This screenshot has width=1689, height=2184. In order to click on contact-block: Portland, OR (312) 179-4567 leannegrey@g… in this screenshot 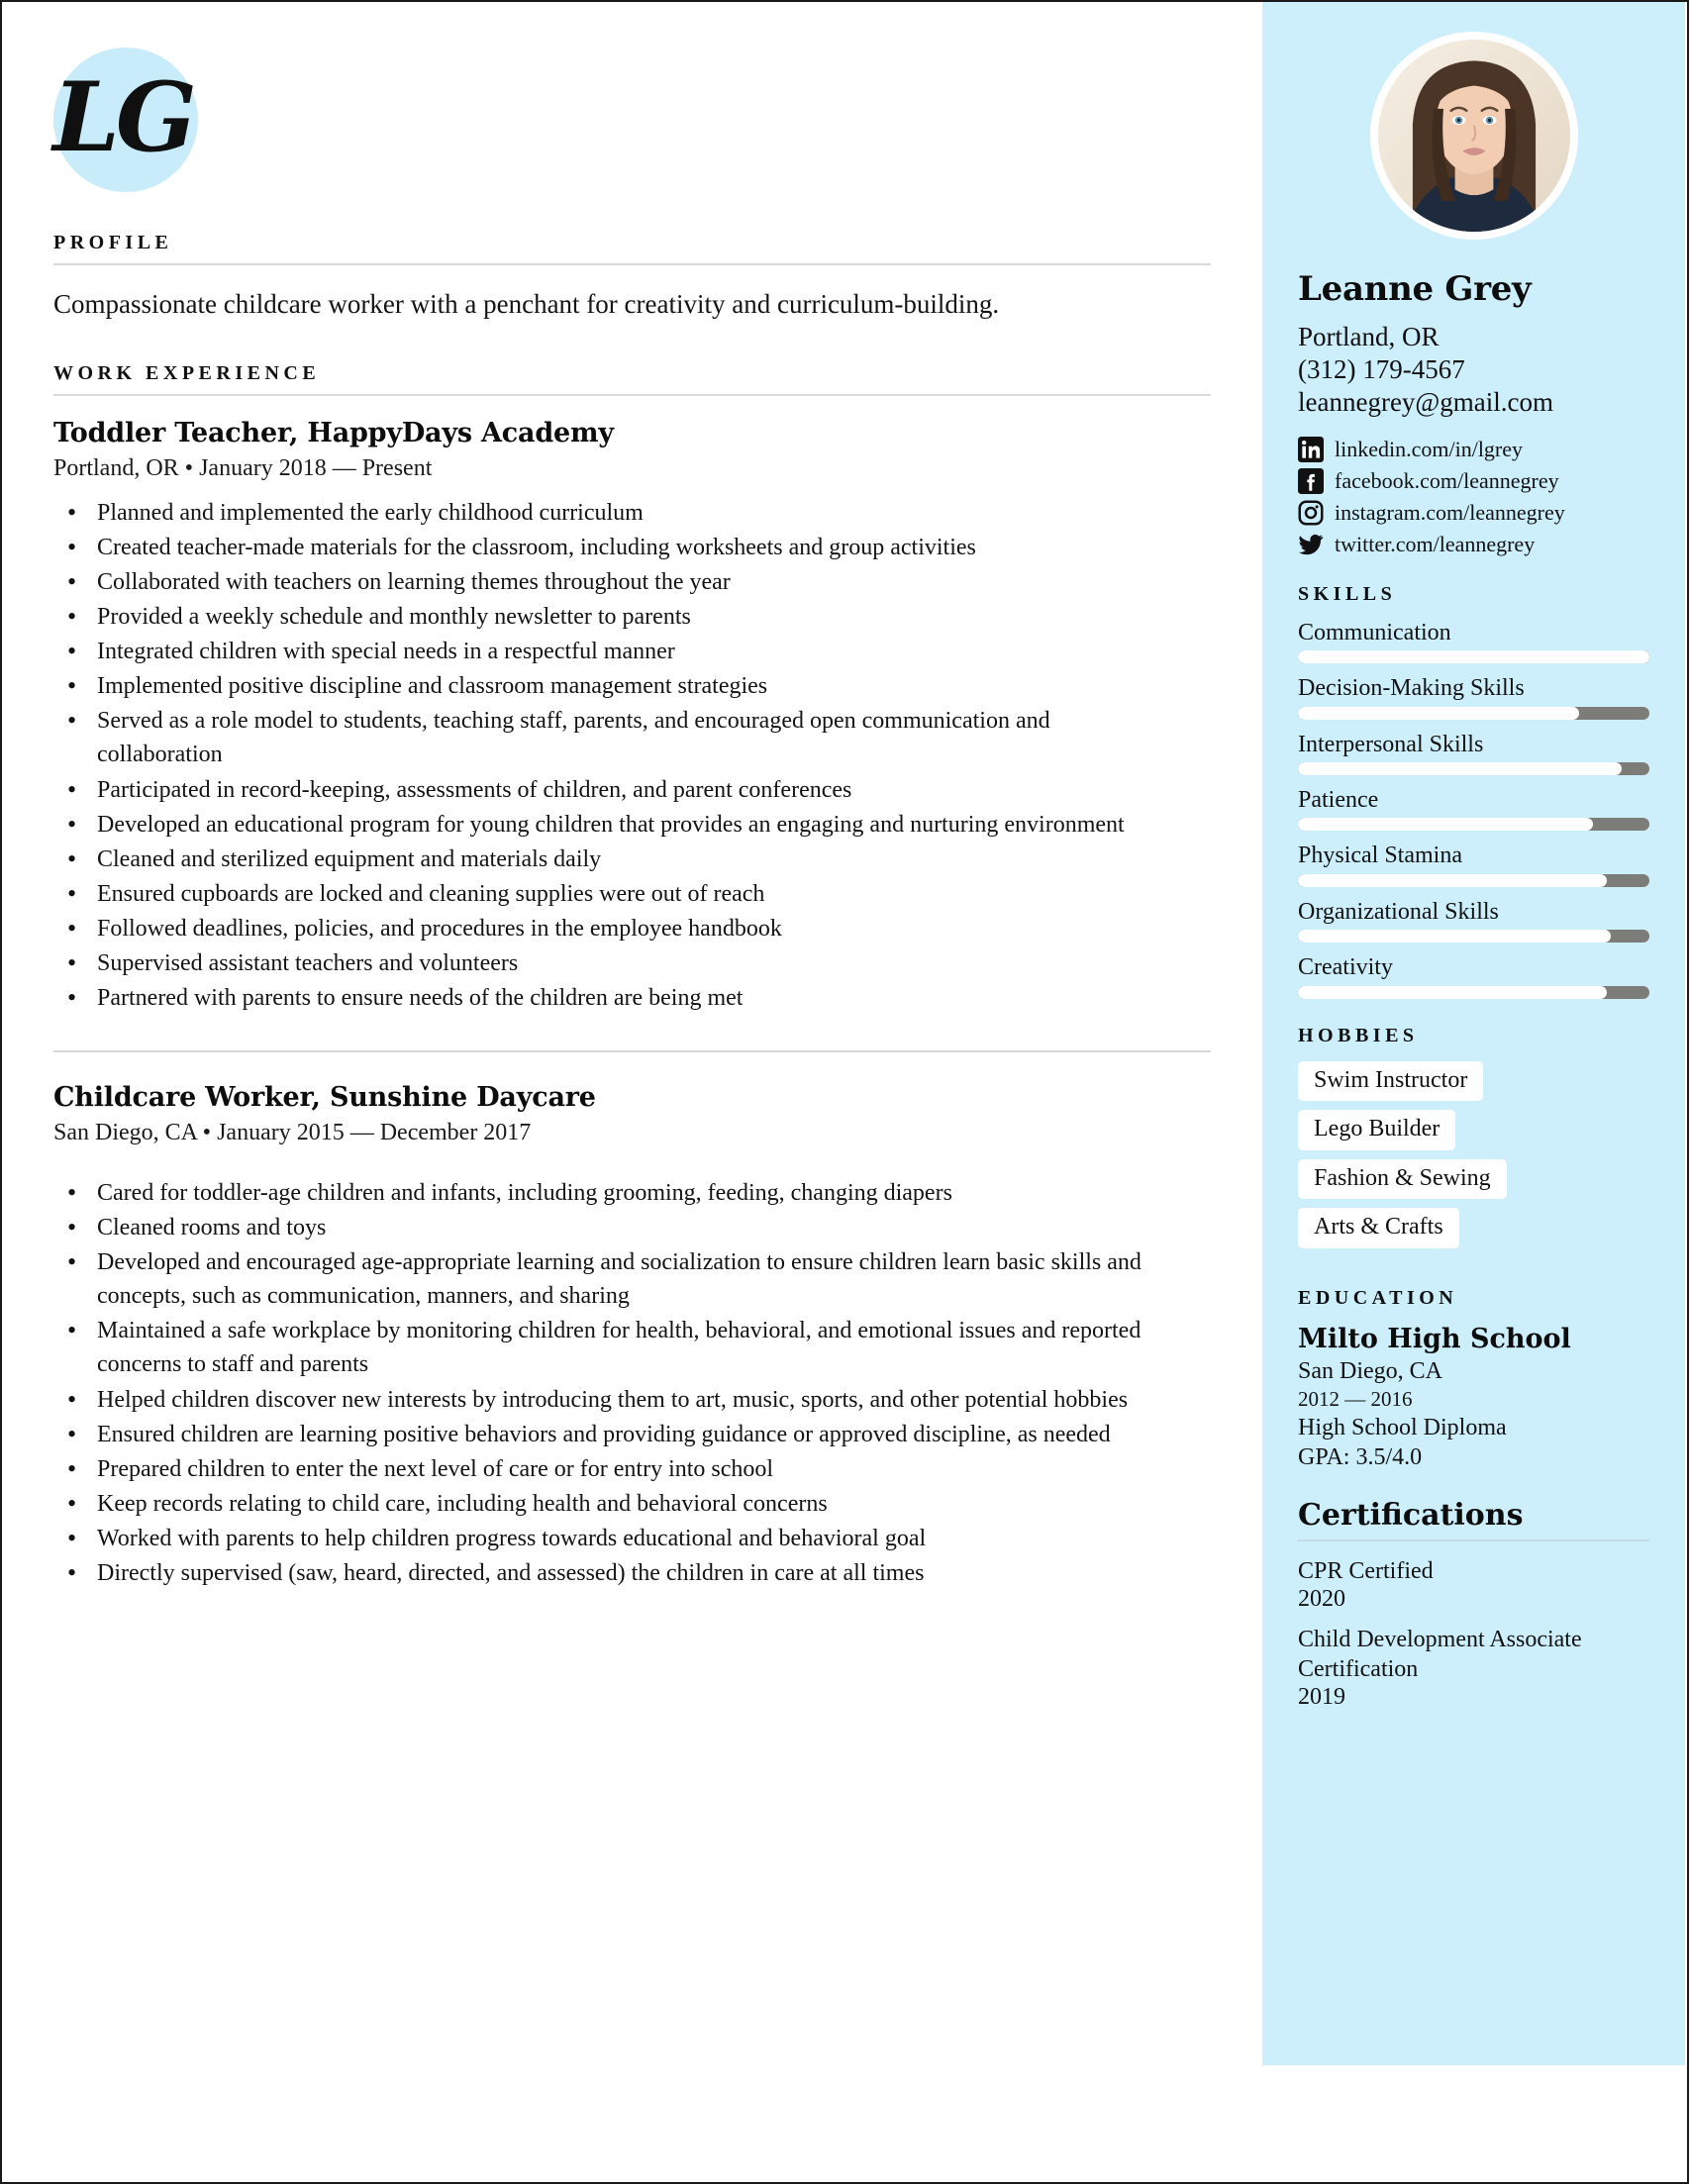, I will do `click(1473, 370)`.